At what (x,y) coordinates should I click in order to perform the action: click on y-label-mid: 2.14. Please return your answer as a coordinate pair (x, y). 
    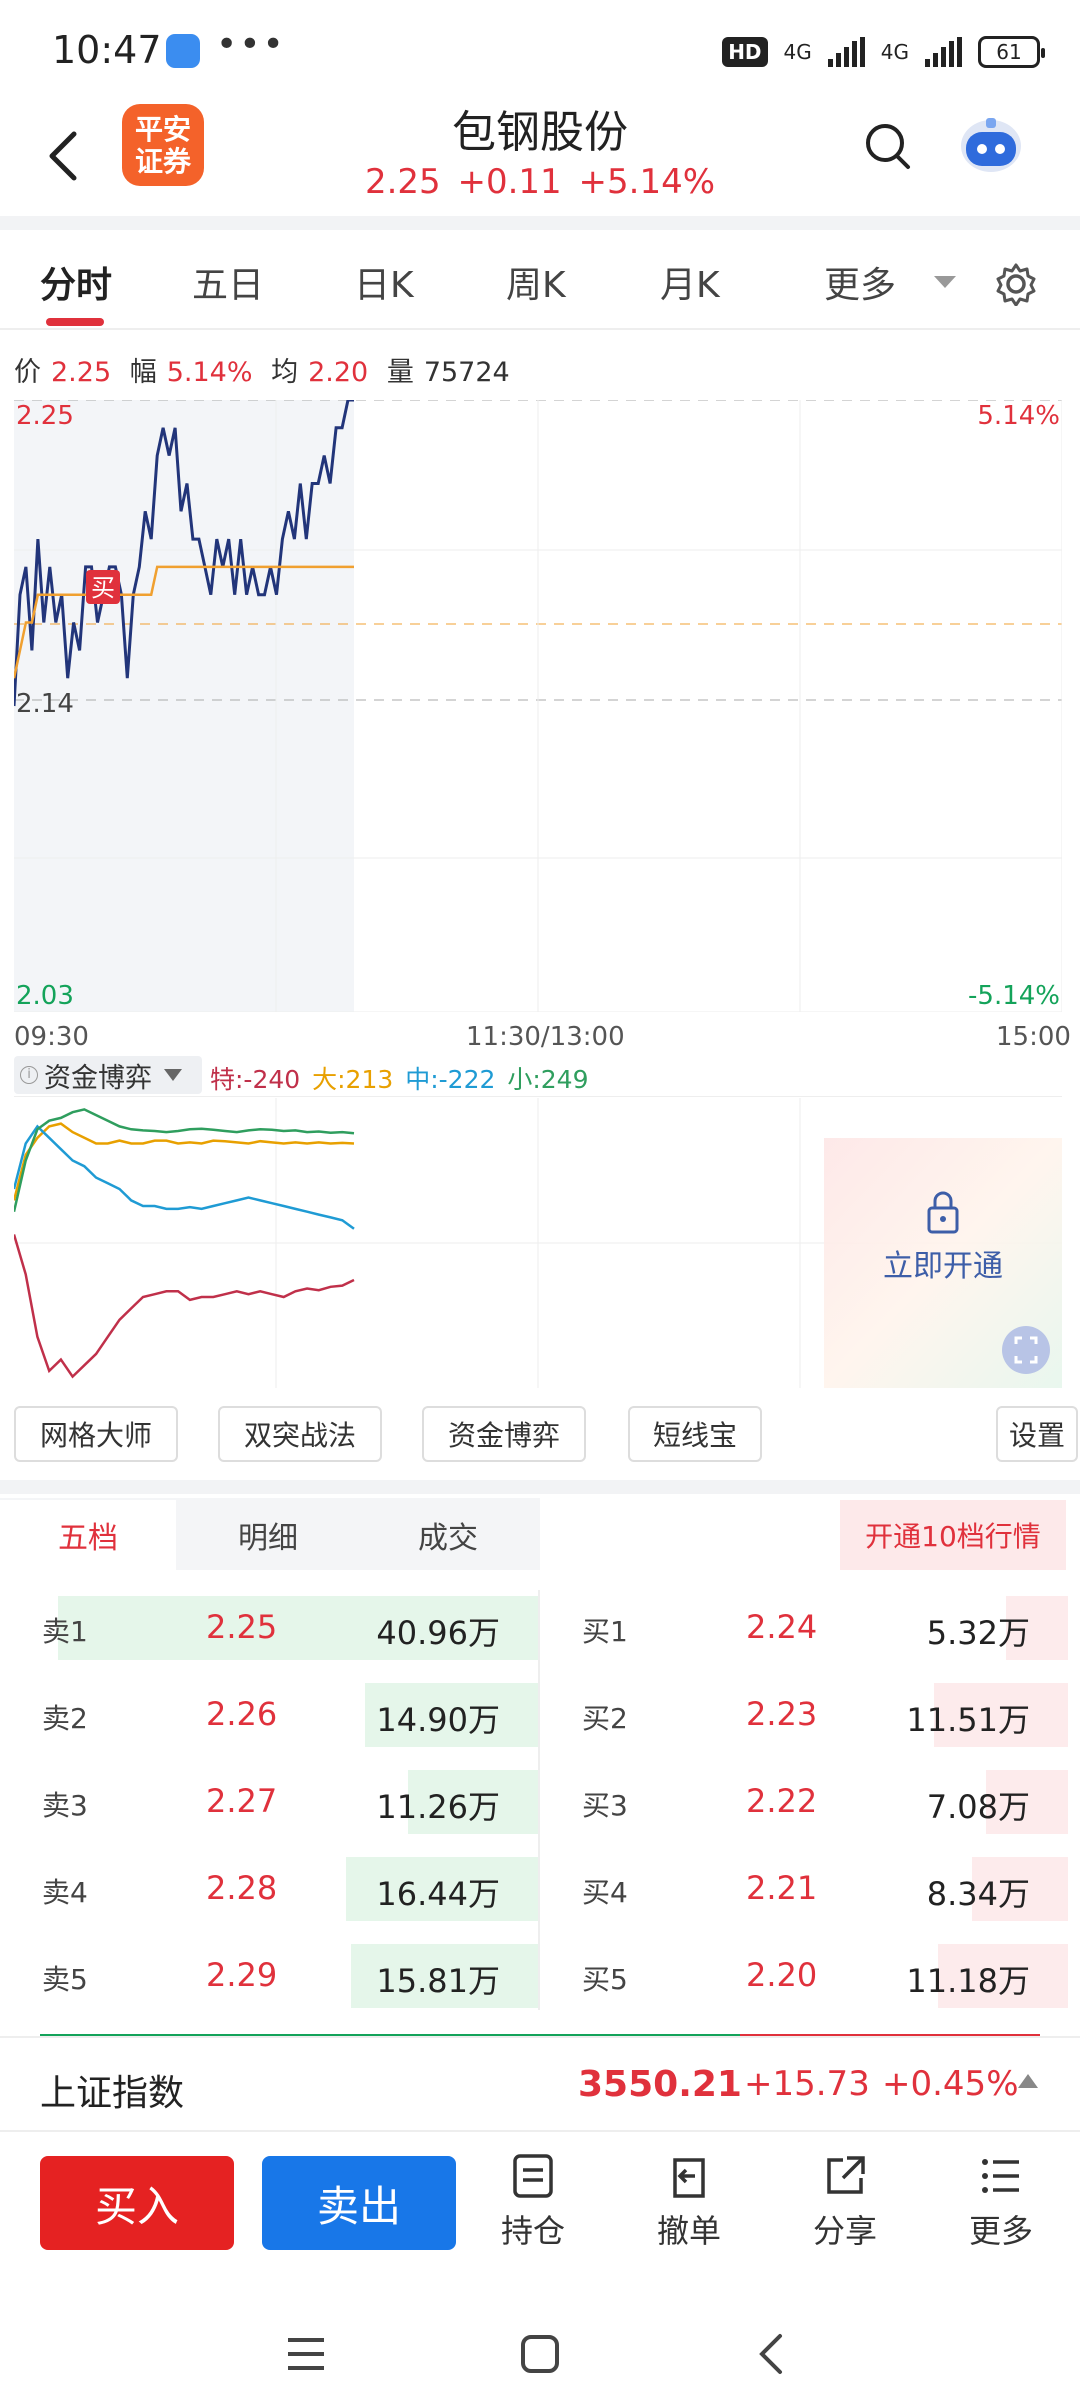
    Looking at the image, I should click on (45, 704).